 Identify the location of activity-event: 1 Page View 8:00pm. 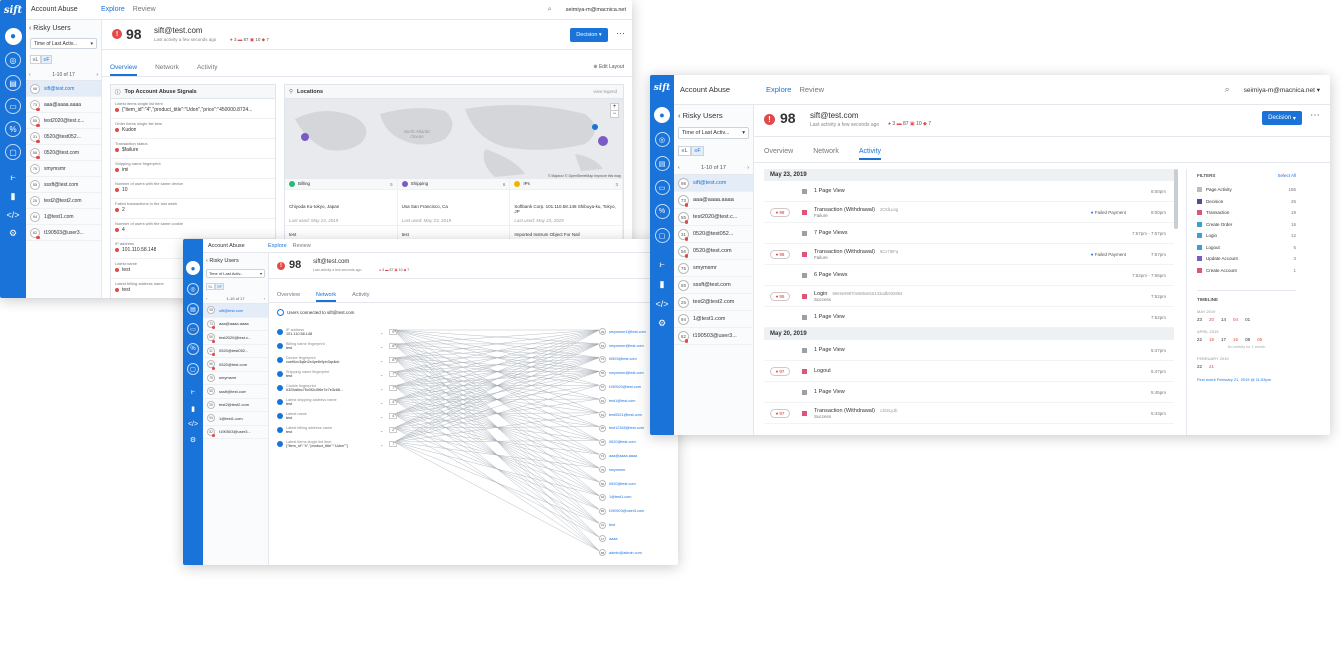
(969, 191).